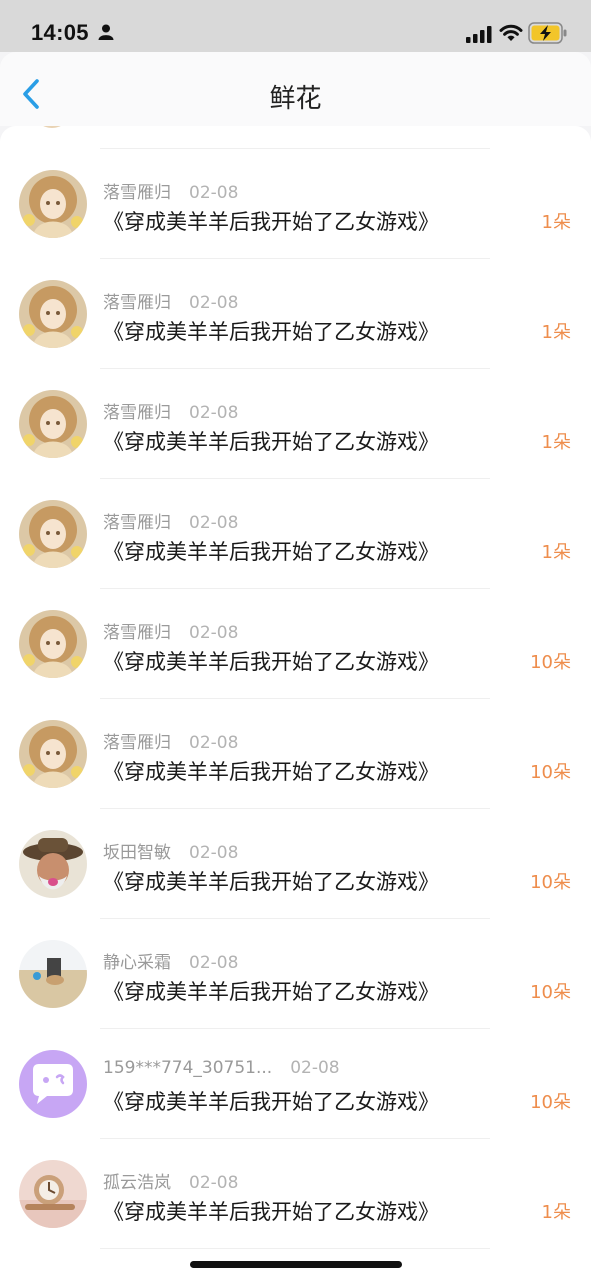 The width and height of the screenshot is (591, 1280). I want to click on username: 静心采霜, so click(137, 963).